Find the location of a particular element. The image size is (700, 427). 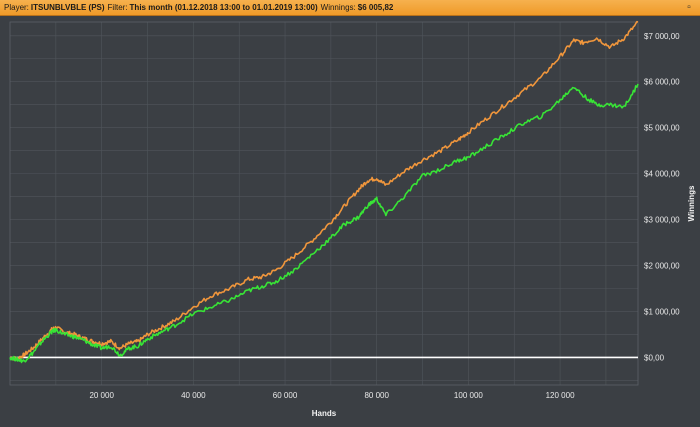

x-tick-label: 40 000 is located at coordinates (193, 395).